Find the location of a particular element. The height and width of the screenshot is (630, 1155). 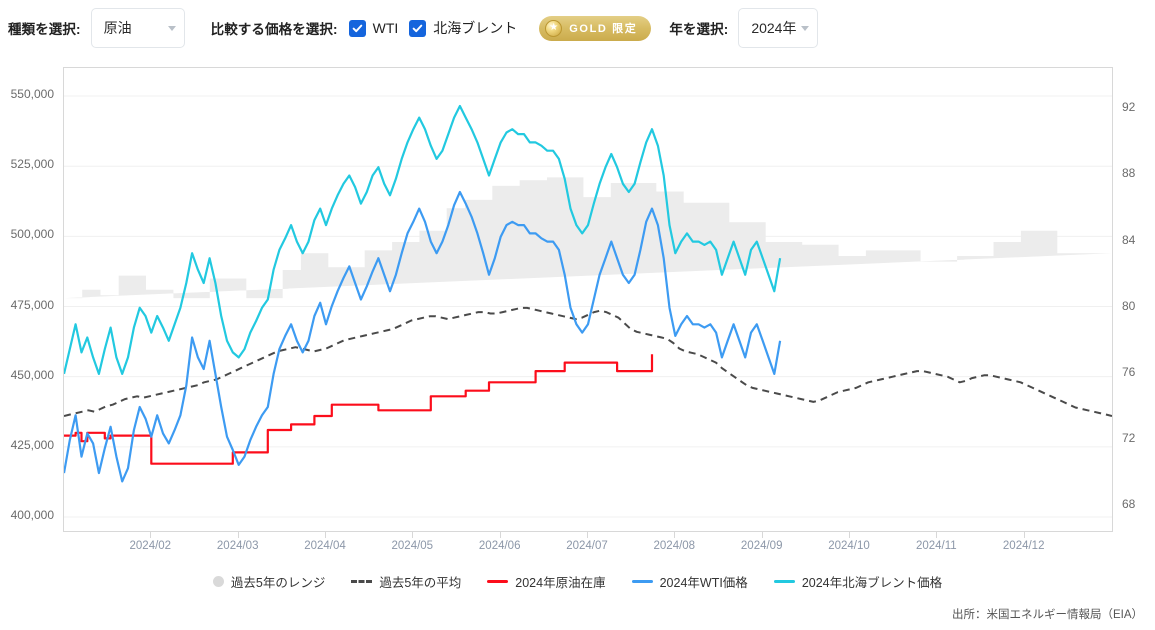

checkbox-brent: 北海ブレント is located at coordinates (463, 28).